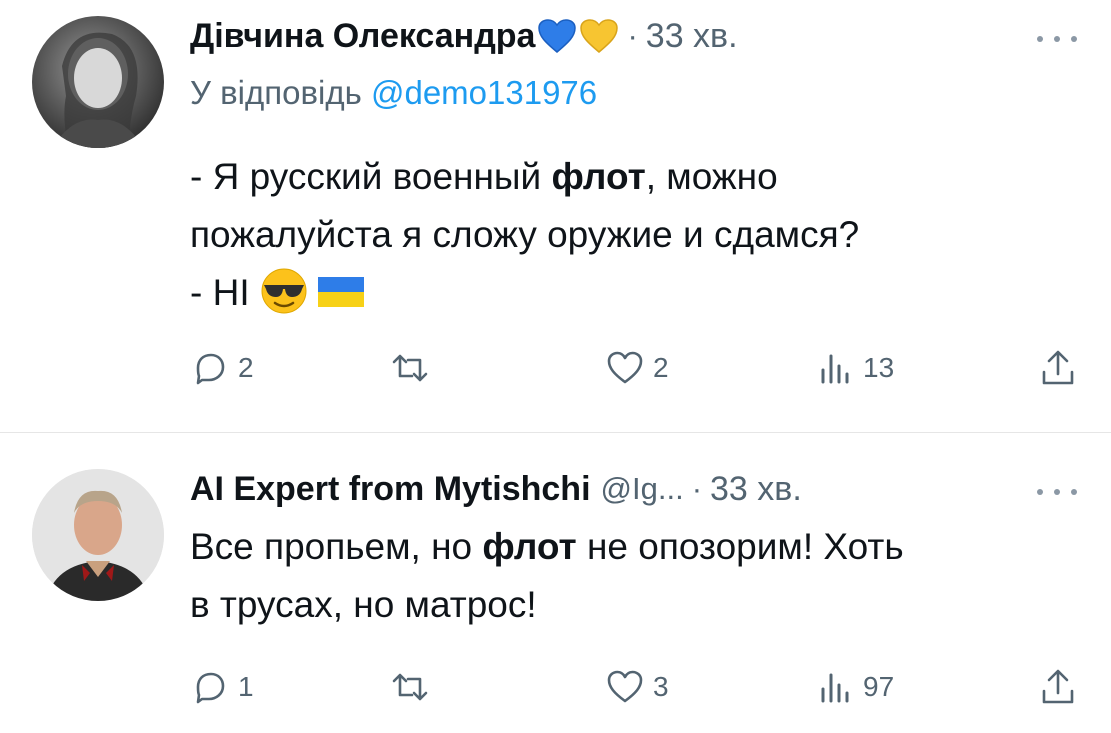 The height and width of the screenshot is (733, 1111). Describe the element at coordinates (363, 604) in the screenshot. I see `text-line: в трусах, но матрос!` at that location.